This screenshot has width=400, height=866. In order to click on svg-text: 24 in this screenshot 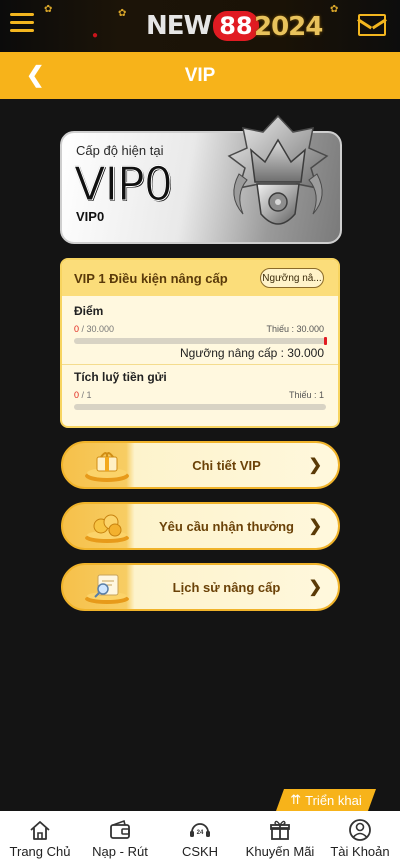, I will do `click(200, 833)`.